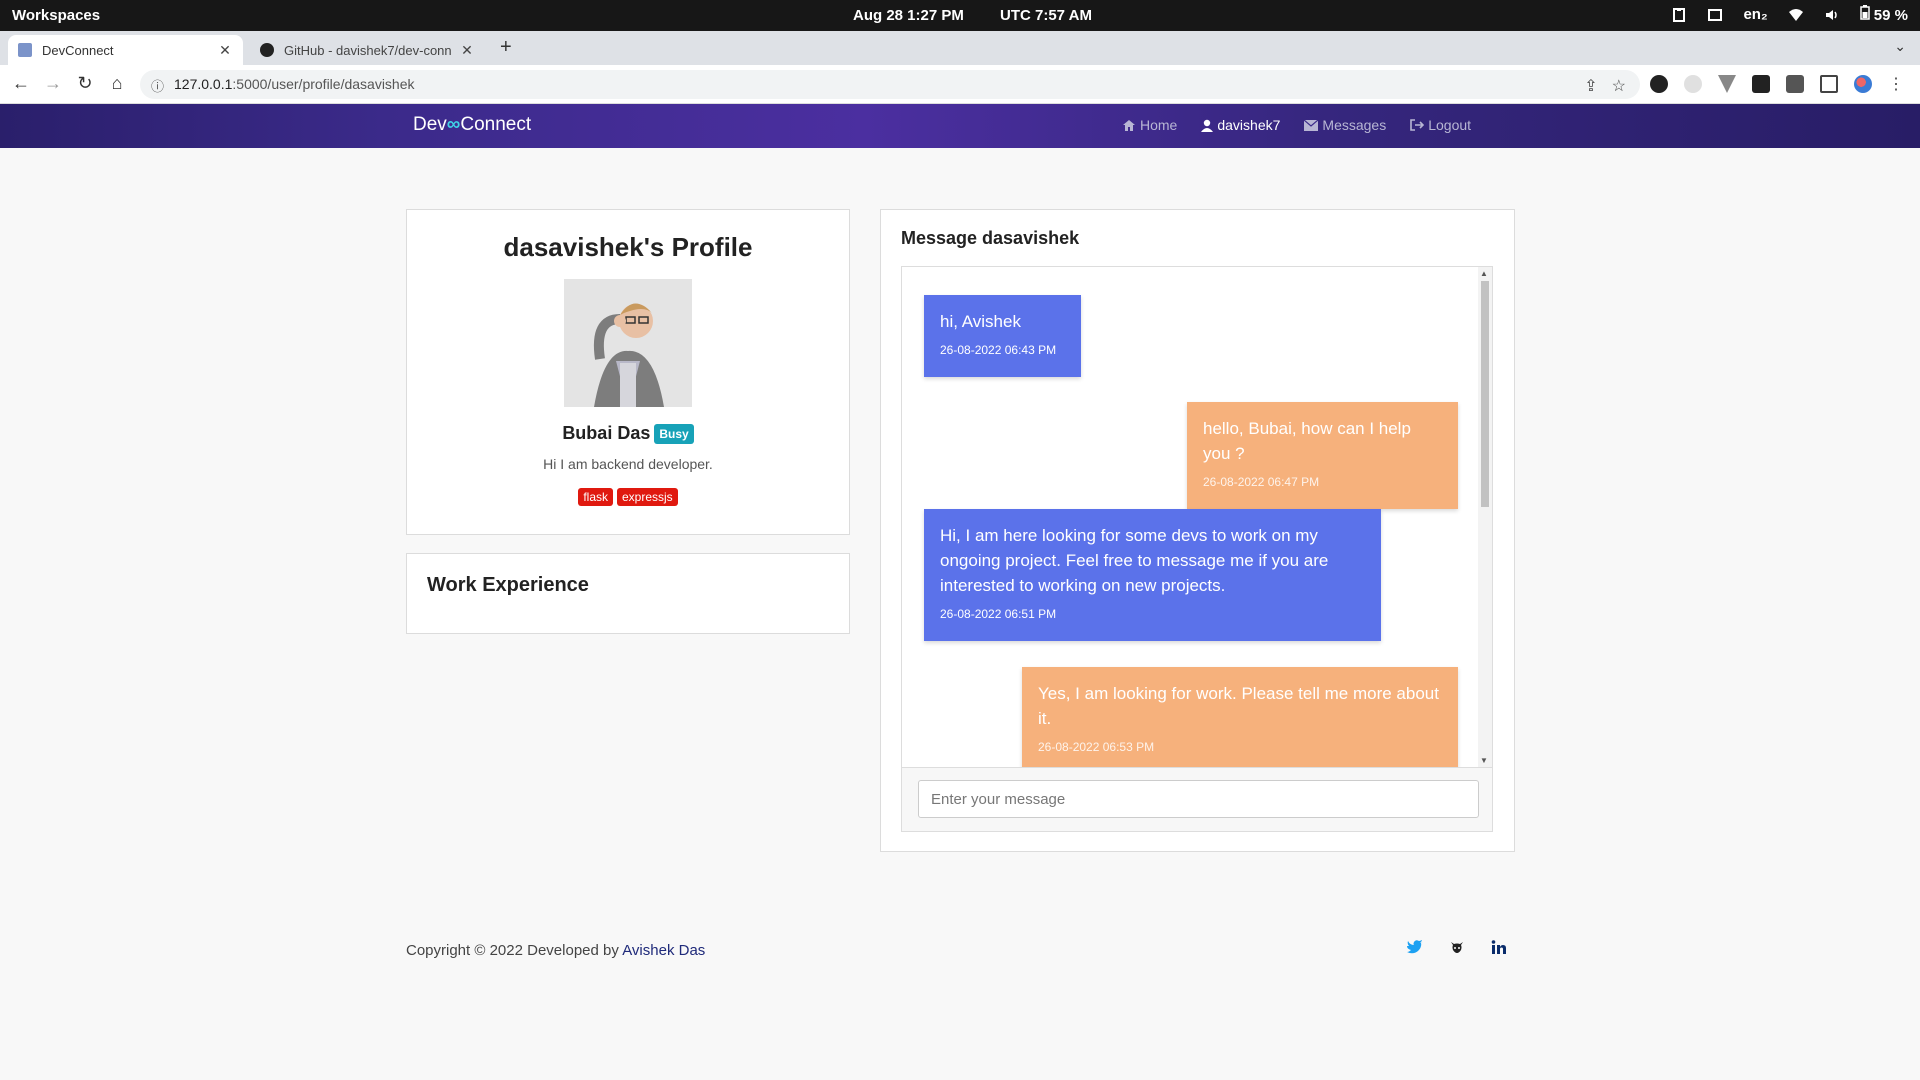 Image resolution: width=1920 pixels, height=1080 pixels. I want to click on message-time: 26-08-2022 06:51 PM, so click(998, 614).